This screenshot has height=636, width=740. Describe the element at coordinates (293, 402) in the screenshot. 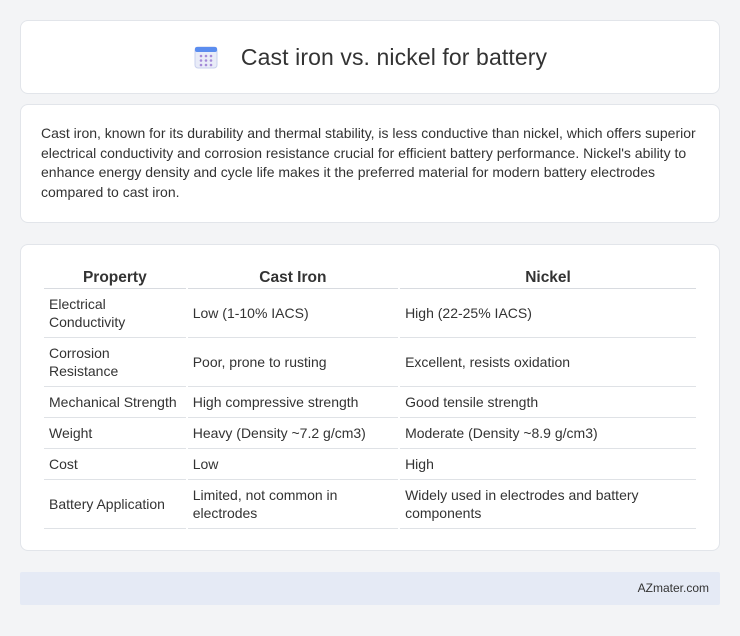

I see `cast-iron-cell: High compressive strength` at that location.